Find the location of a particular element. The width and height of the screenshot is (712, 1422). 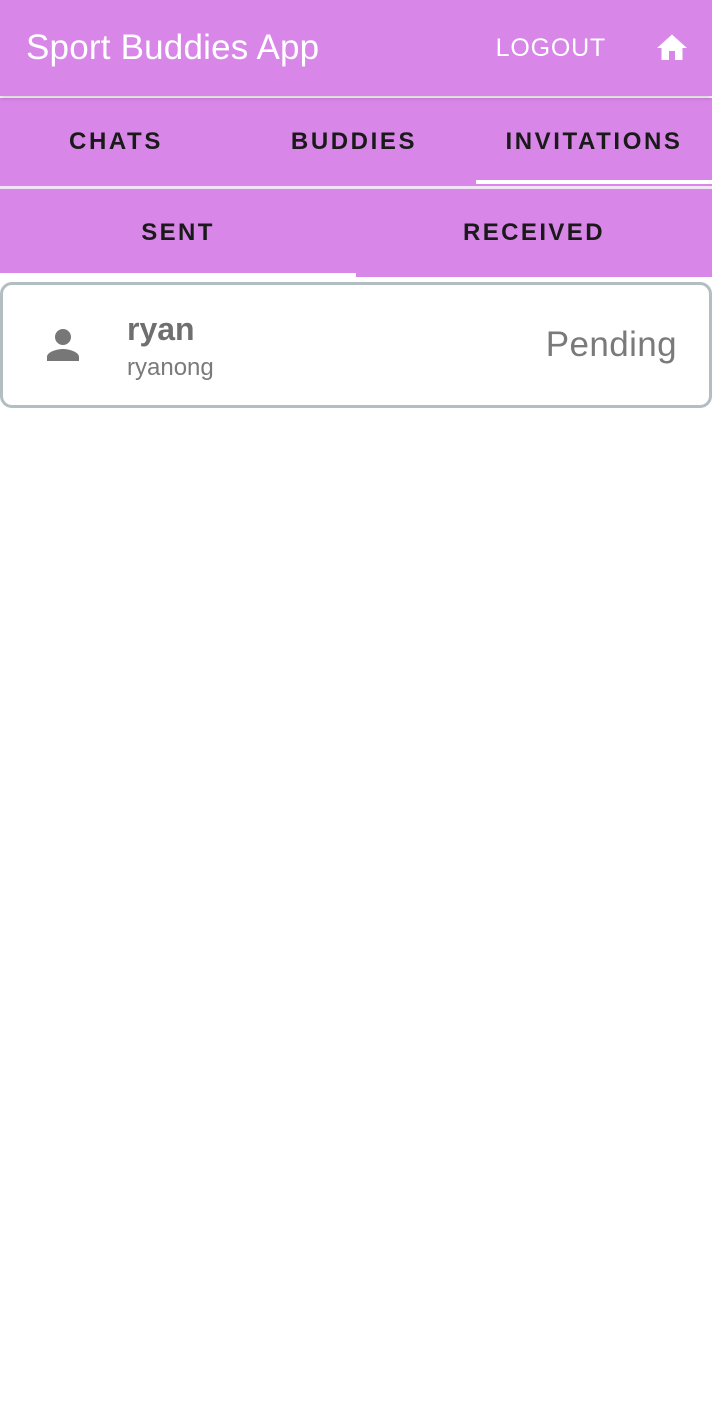

tab-buddies-label: BUDDIES is located at coordinates (354, 141).